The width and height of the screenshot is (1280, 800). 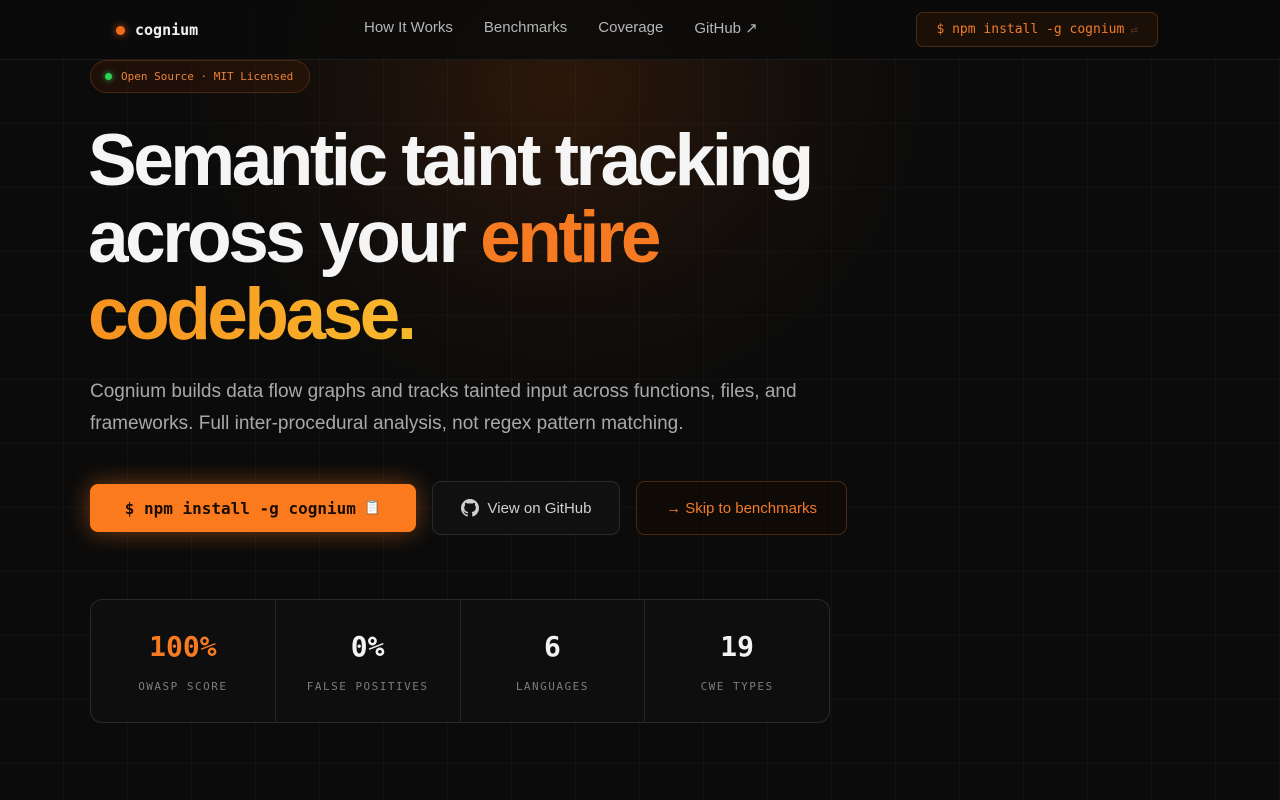 What do you see at coordinates (552, 686) in the screenshot?
I see `stat-label: LANGUAGES` at bounding box center [552, 686].